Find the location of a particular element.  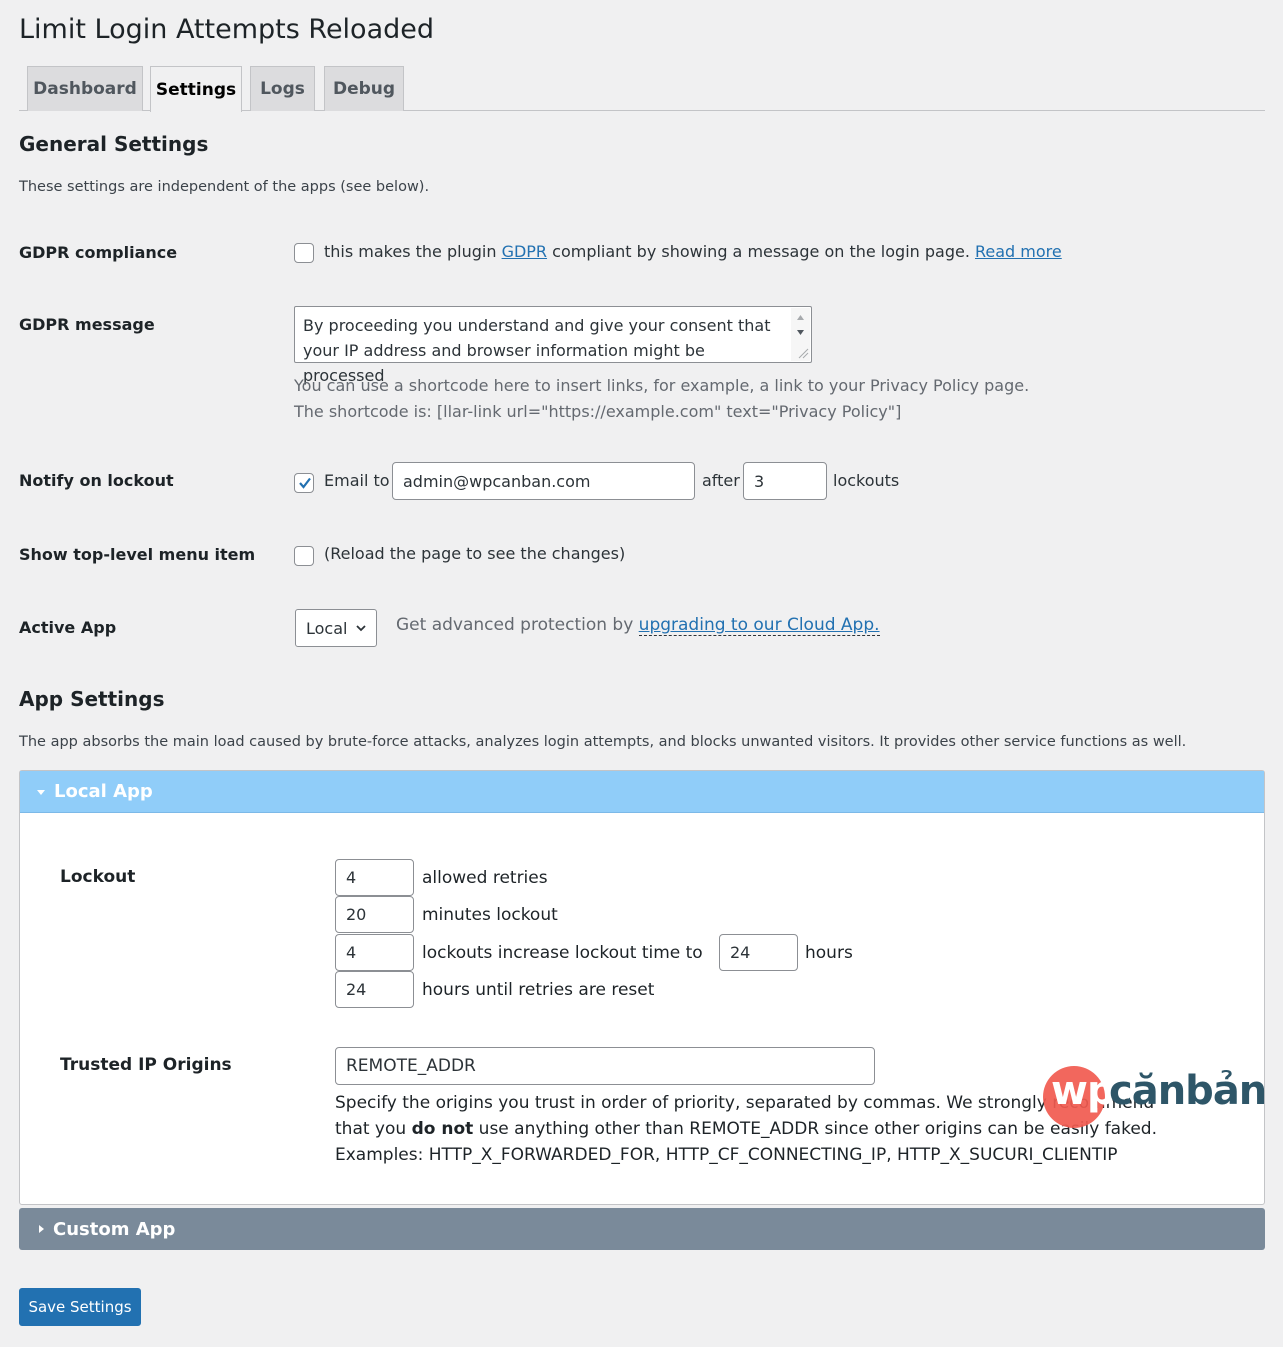

top-menu-checkbox is located at coordinates (304, 556).